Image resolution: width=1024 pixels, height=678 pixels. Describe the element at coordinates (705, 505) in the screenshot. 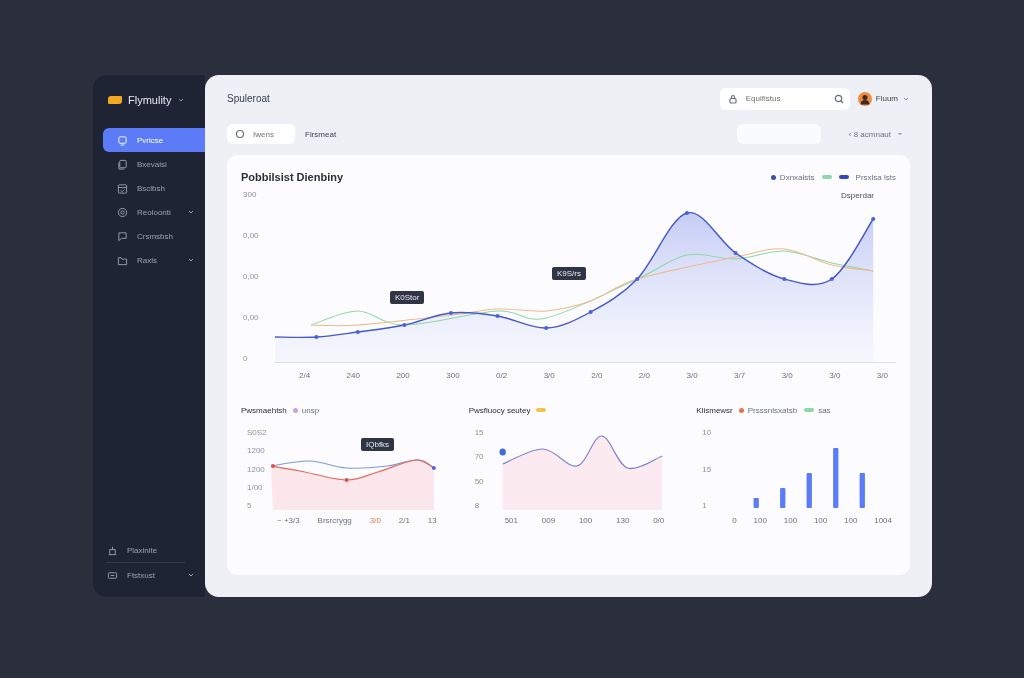

I see `axis-label: 1` at that location.